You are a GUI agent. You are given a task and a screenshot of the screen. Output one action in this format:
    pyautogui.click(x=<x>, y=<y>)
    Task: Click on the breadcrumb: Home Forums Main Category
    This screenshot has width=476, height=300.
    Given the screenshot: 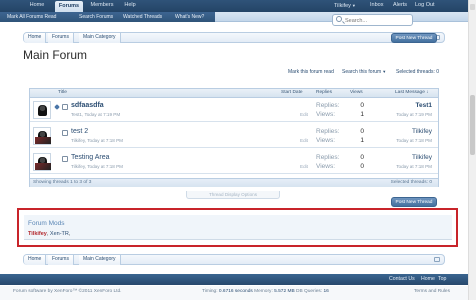 What is the action you would take?
    pyautogui.click(x=234, y=37)
    